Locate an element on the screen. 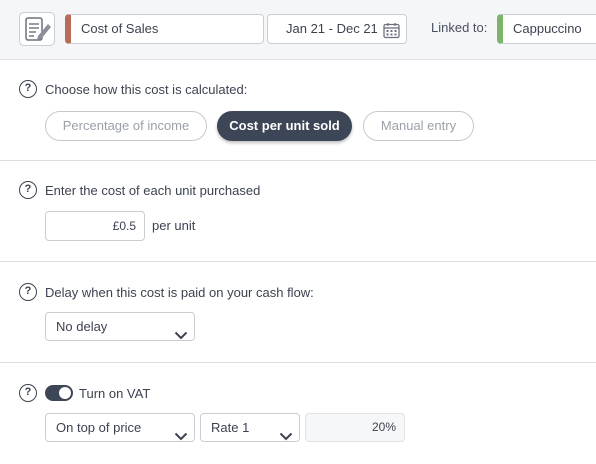 This screenshot has width=596, height=464. vat-mode-select: On top of price is located at coordinates (120, 427).